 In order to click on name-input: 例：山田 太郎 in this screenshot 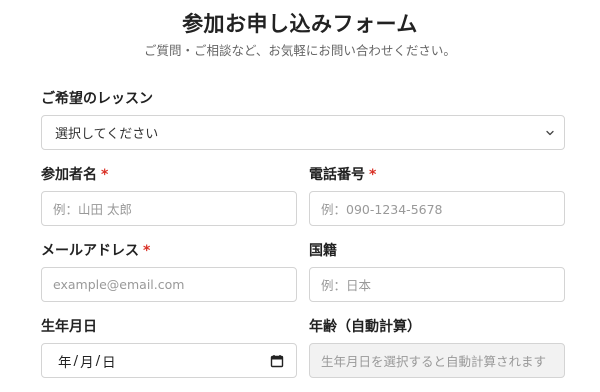, I will do `click(169, 208)`.